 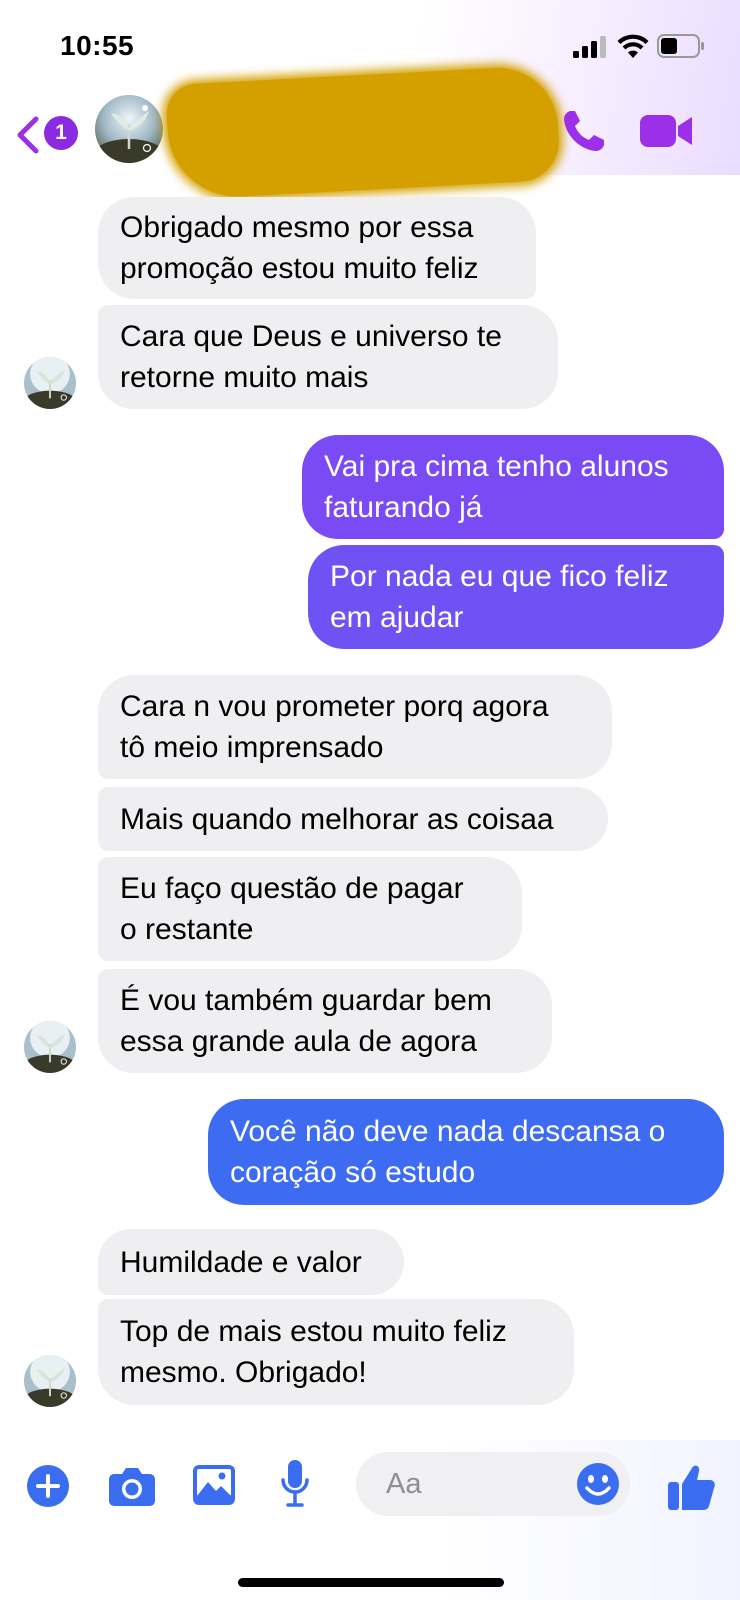 I want to click on video-call-button, so click(x=667, y=131).